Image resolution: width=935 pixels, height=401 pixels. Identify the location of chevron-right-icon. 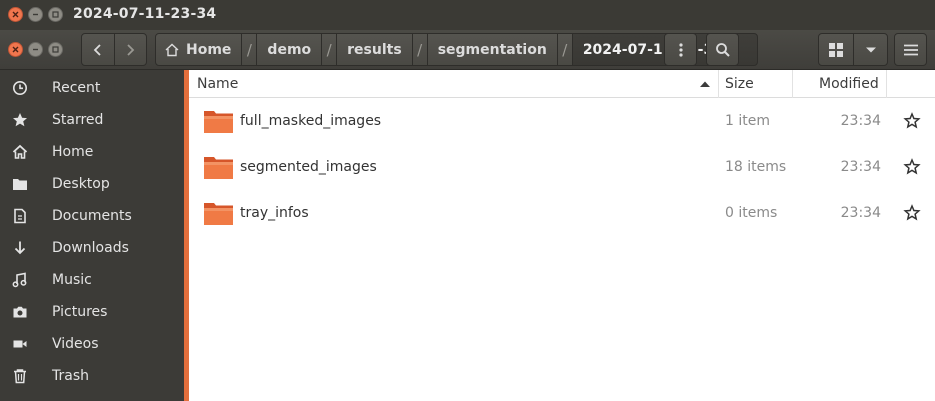
(131, 49).